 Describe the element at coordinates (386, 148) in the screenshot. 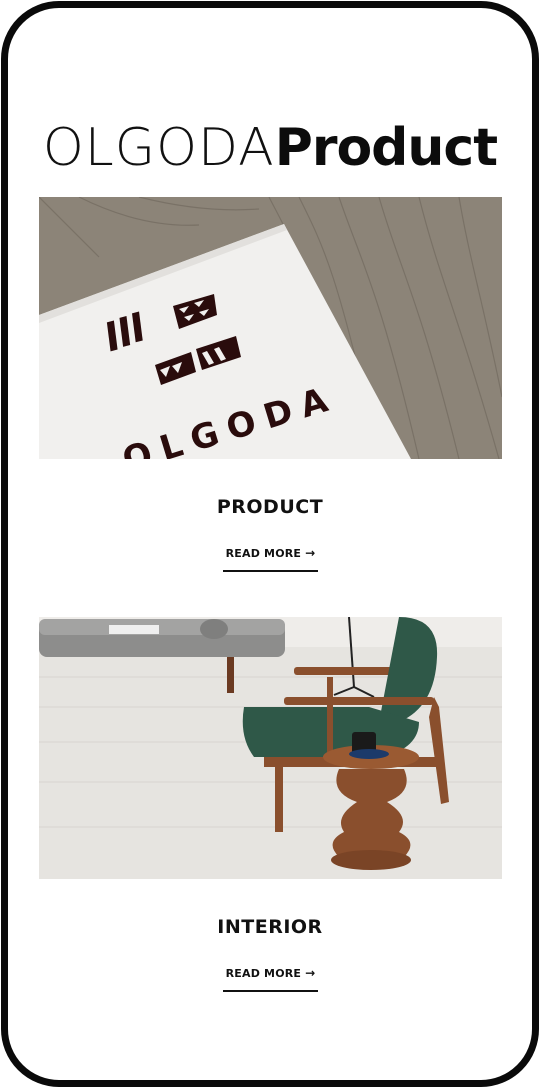

I see `brand-section: Product` at that location.